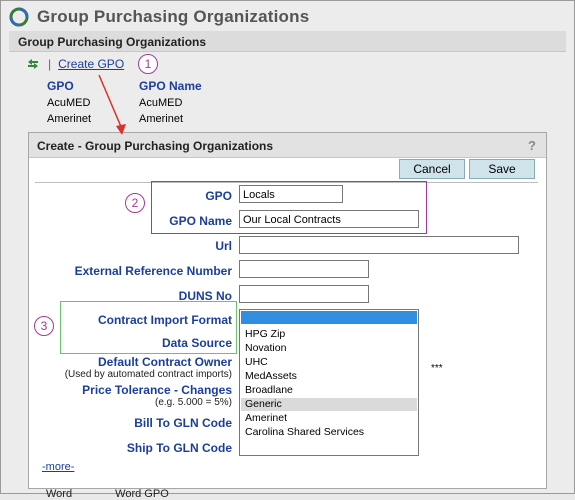  What do you see at coordinates (153, 271) in the screenshot?
I see `external-reference-label: External Reference Number` at bounding box center [153, 271].